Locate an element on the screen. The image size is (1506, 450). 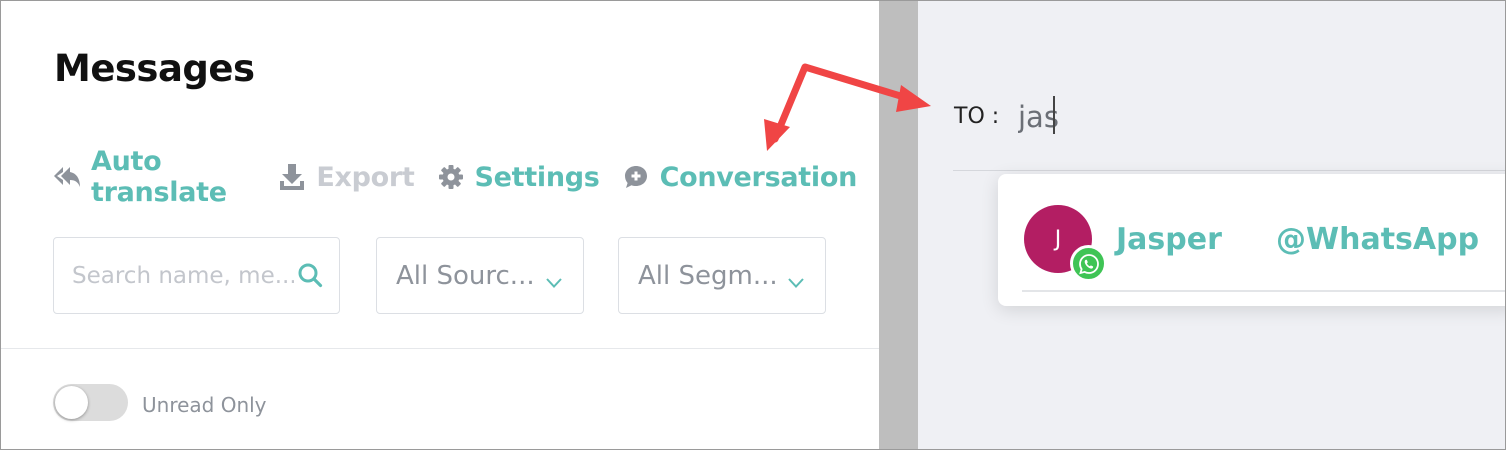
export-button: Export is located at coordinates (346, 177).